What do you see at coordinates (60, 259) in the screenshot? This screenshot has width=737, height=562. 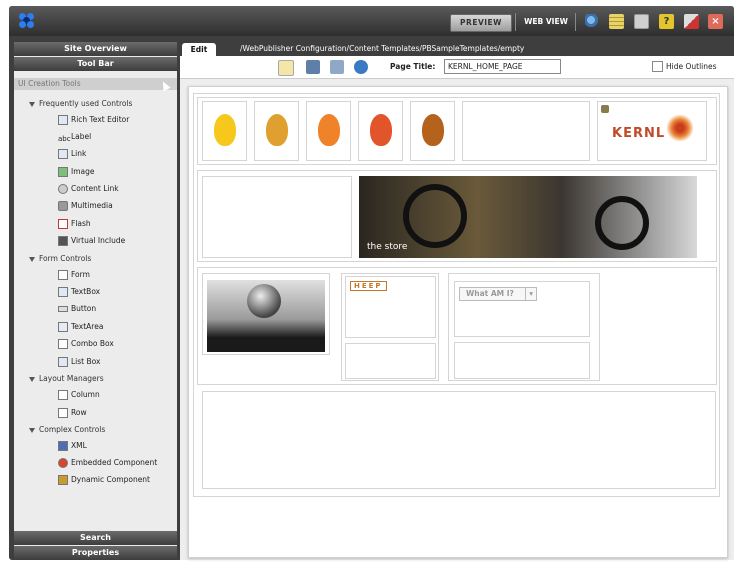 I see `group-form-controls: Form Controls` at bounding box center [60, 259].